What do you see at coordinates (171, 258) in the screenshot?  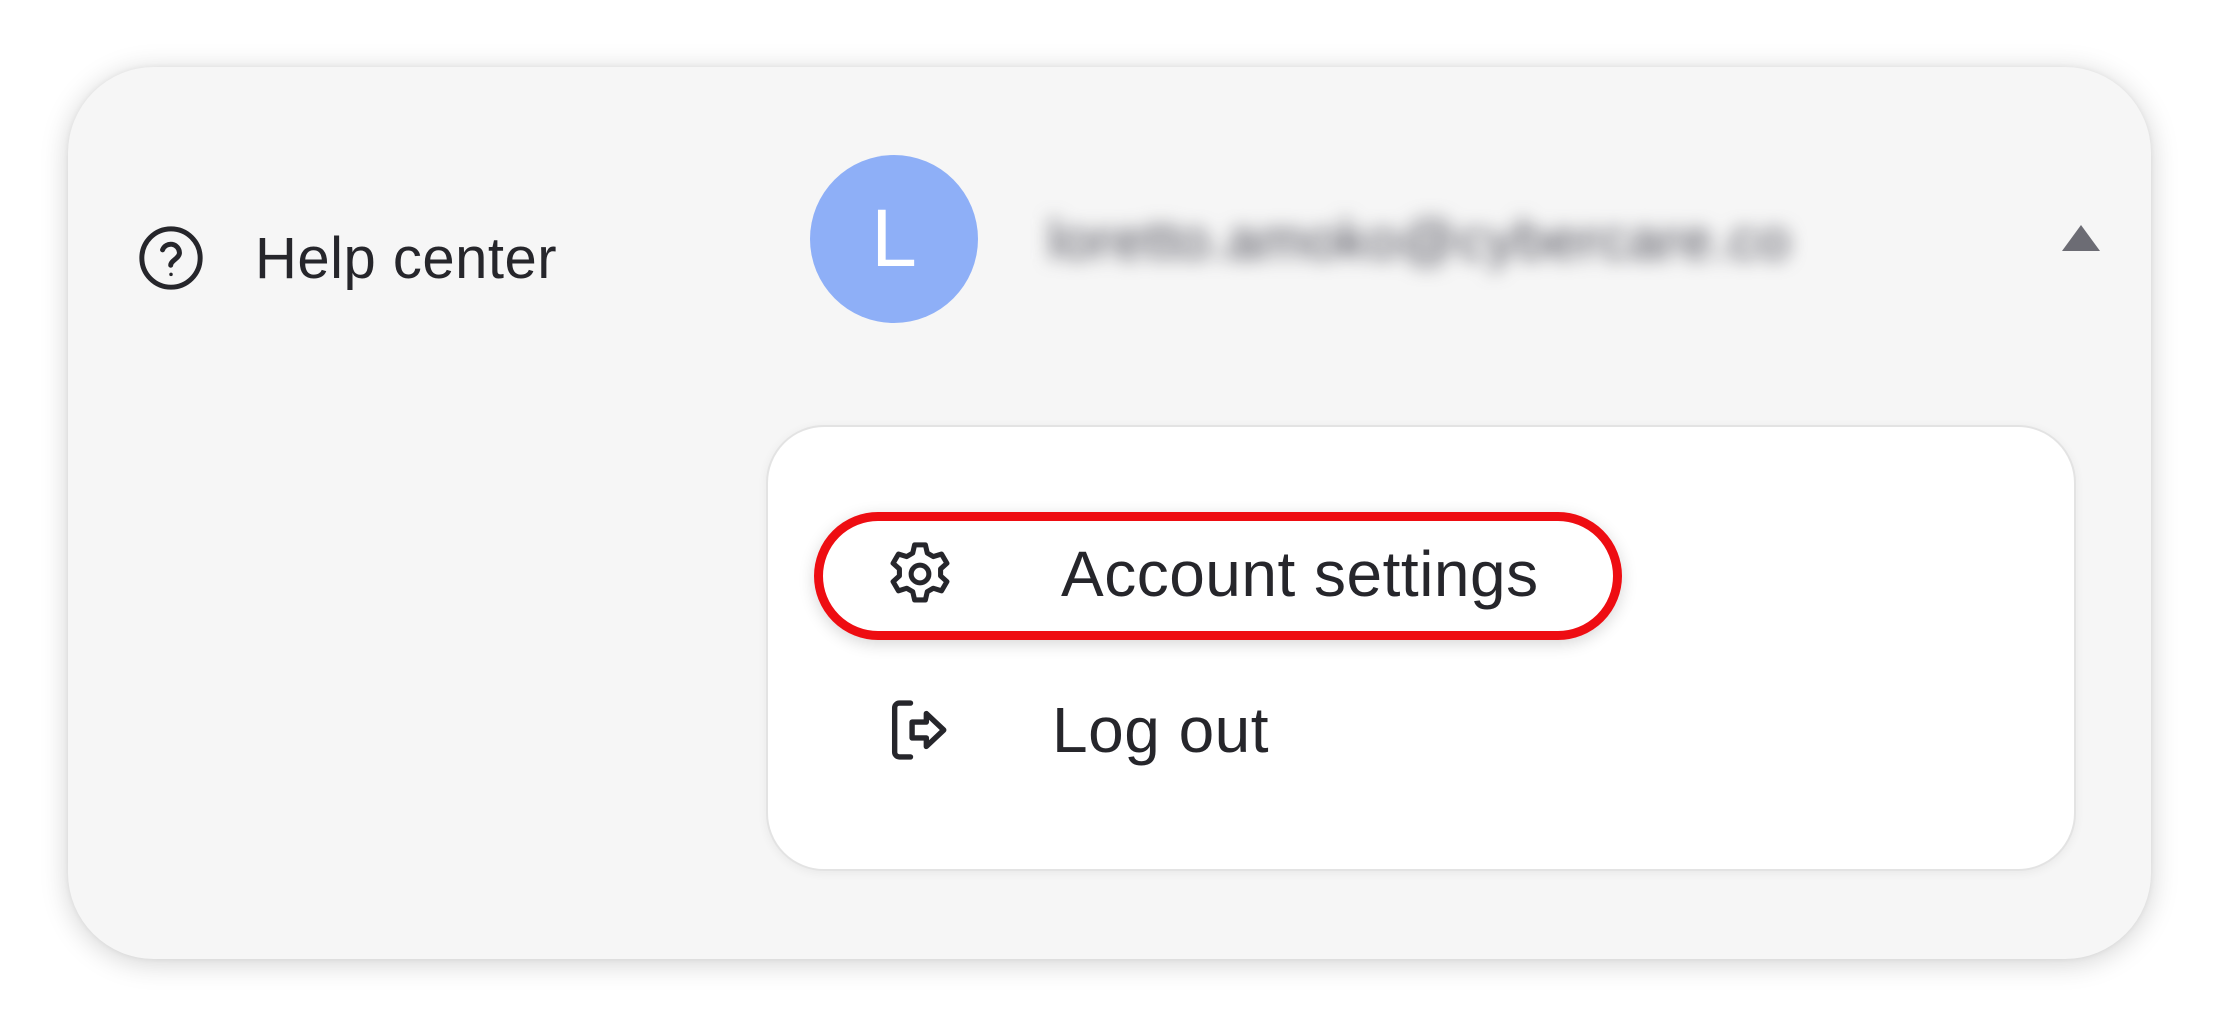 I see `question-circle-icon` at bounding box center [171, 258].